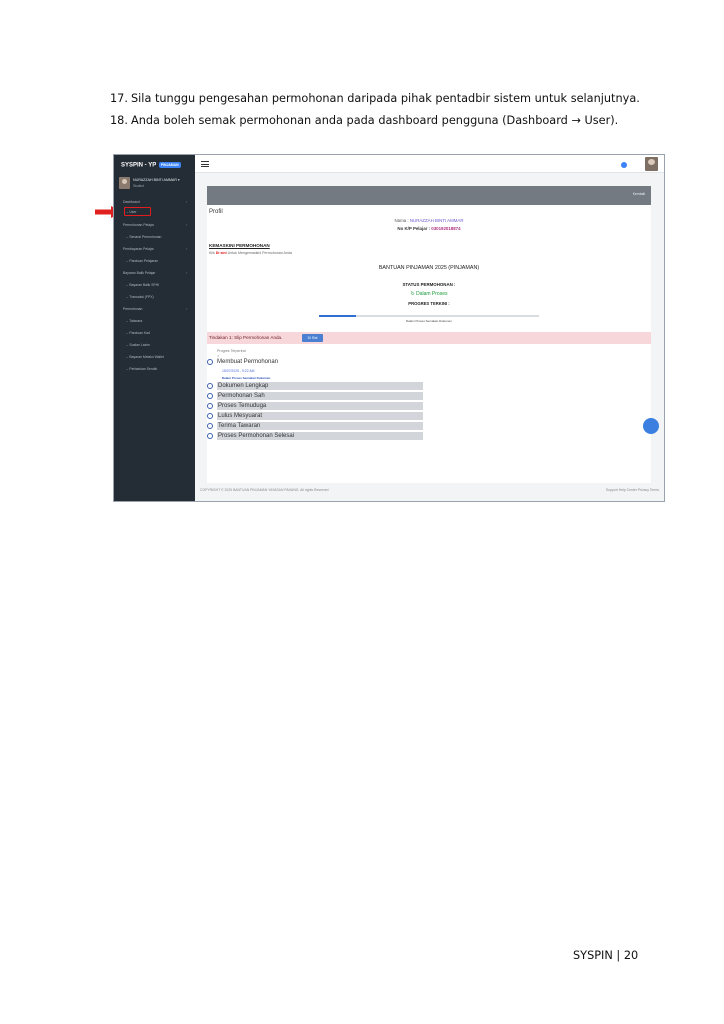 This screenshot has height=1024, width=724. What do you see at coordinates (259, 253) in the screenshot?
I see `click-suffix: Untuk Mengemaskini Permohonan Anda` at bounding box center [259, 253].